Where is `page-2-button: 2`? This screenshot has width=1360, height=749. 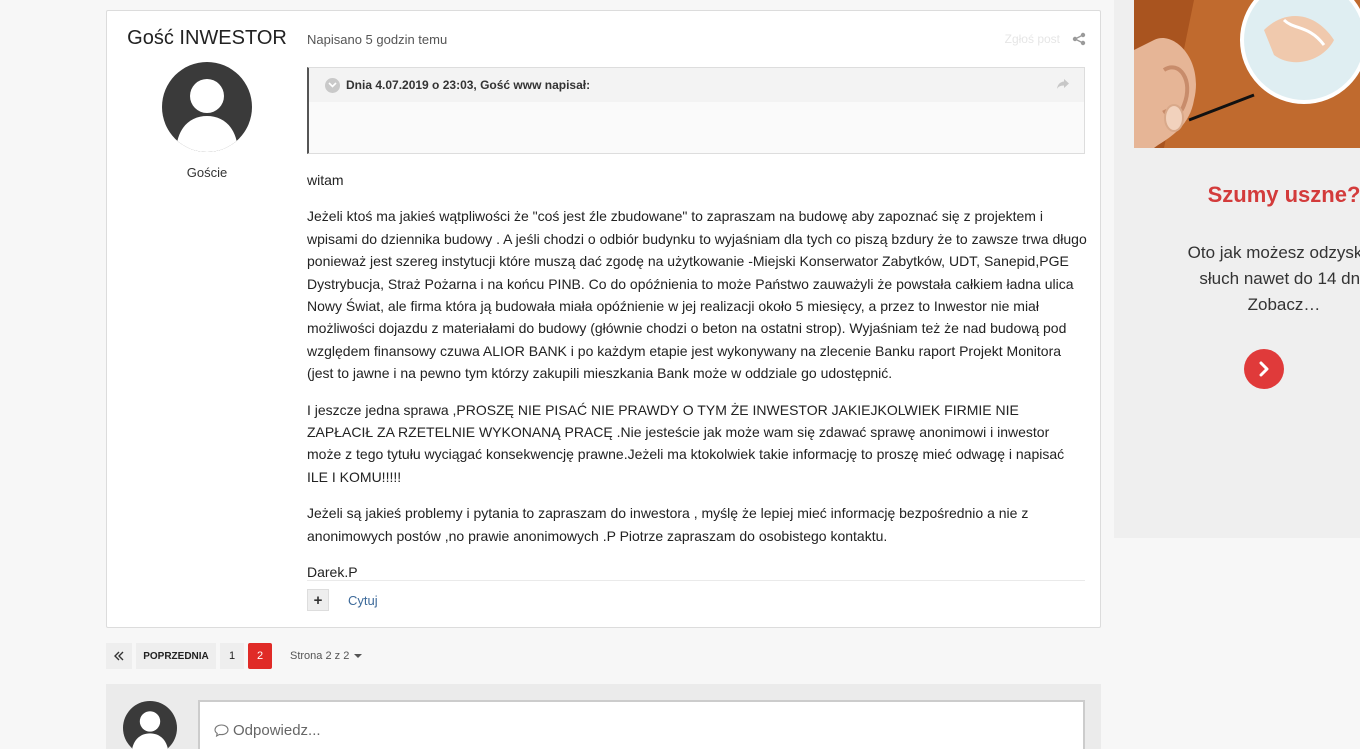 page-2-button: 2 is located at coordinates (260, 656).